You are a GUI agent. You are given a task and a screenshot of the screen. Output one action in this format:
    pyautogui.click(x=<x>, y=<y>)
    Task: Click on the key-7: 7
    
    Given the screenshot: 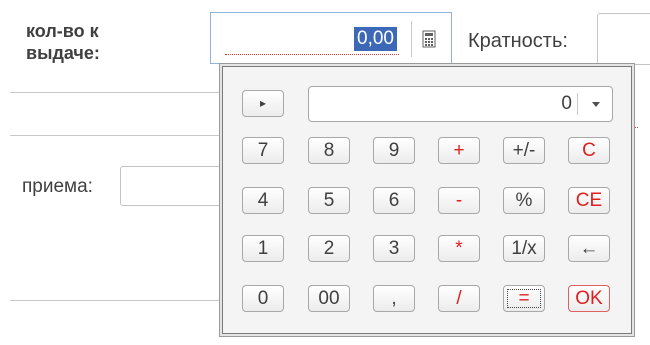 What is the action you would take?
    pyautogui.click(x=263, y=150)
    